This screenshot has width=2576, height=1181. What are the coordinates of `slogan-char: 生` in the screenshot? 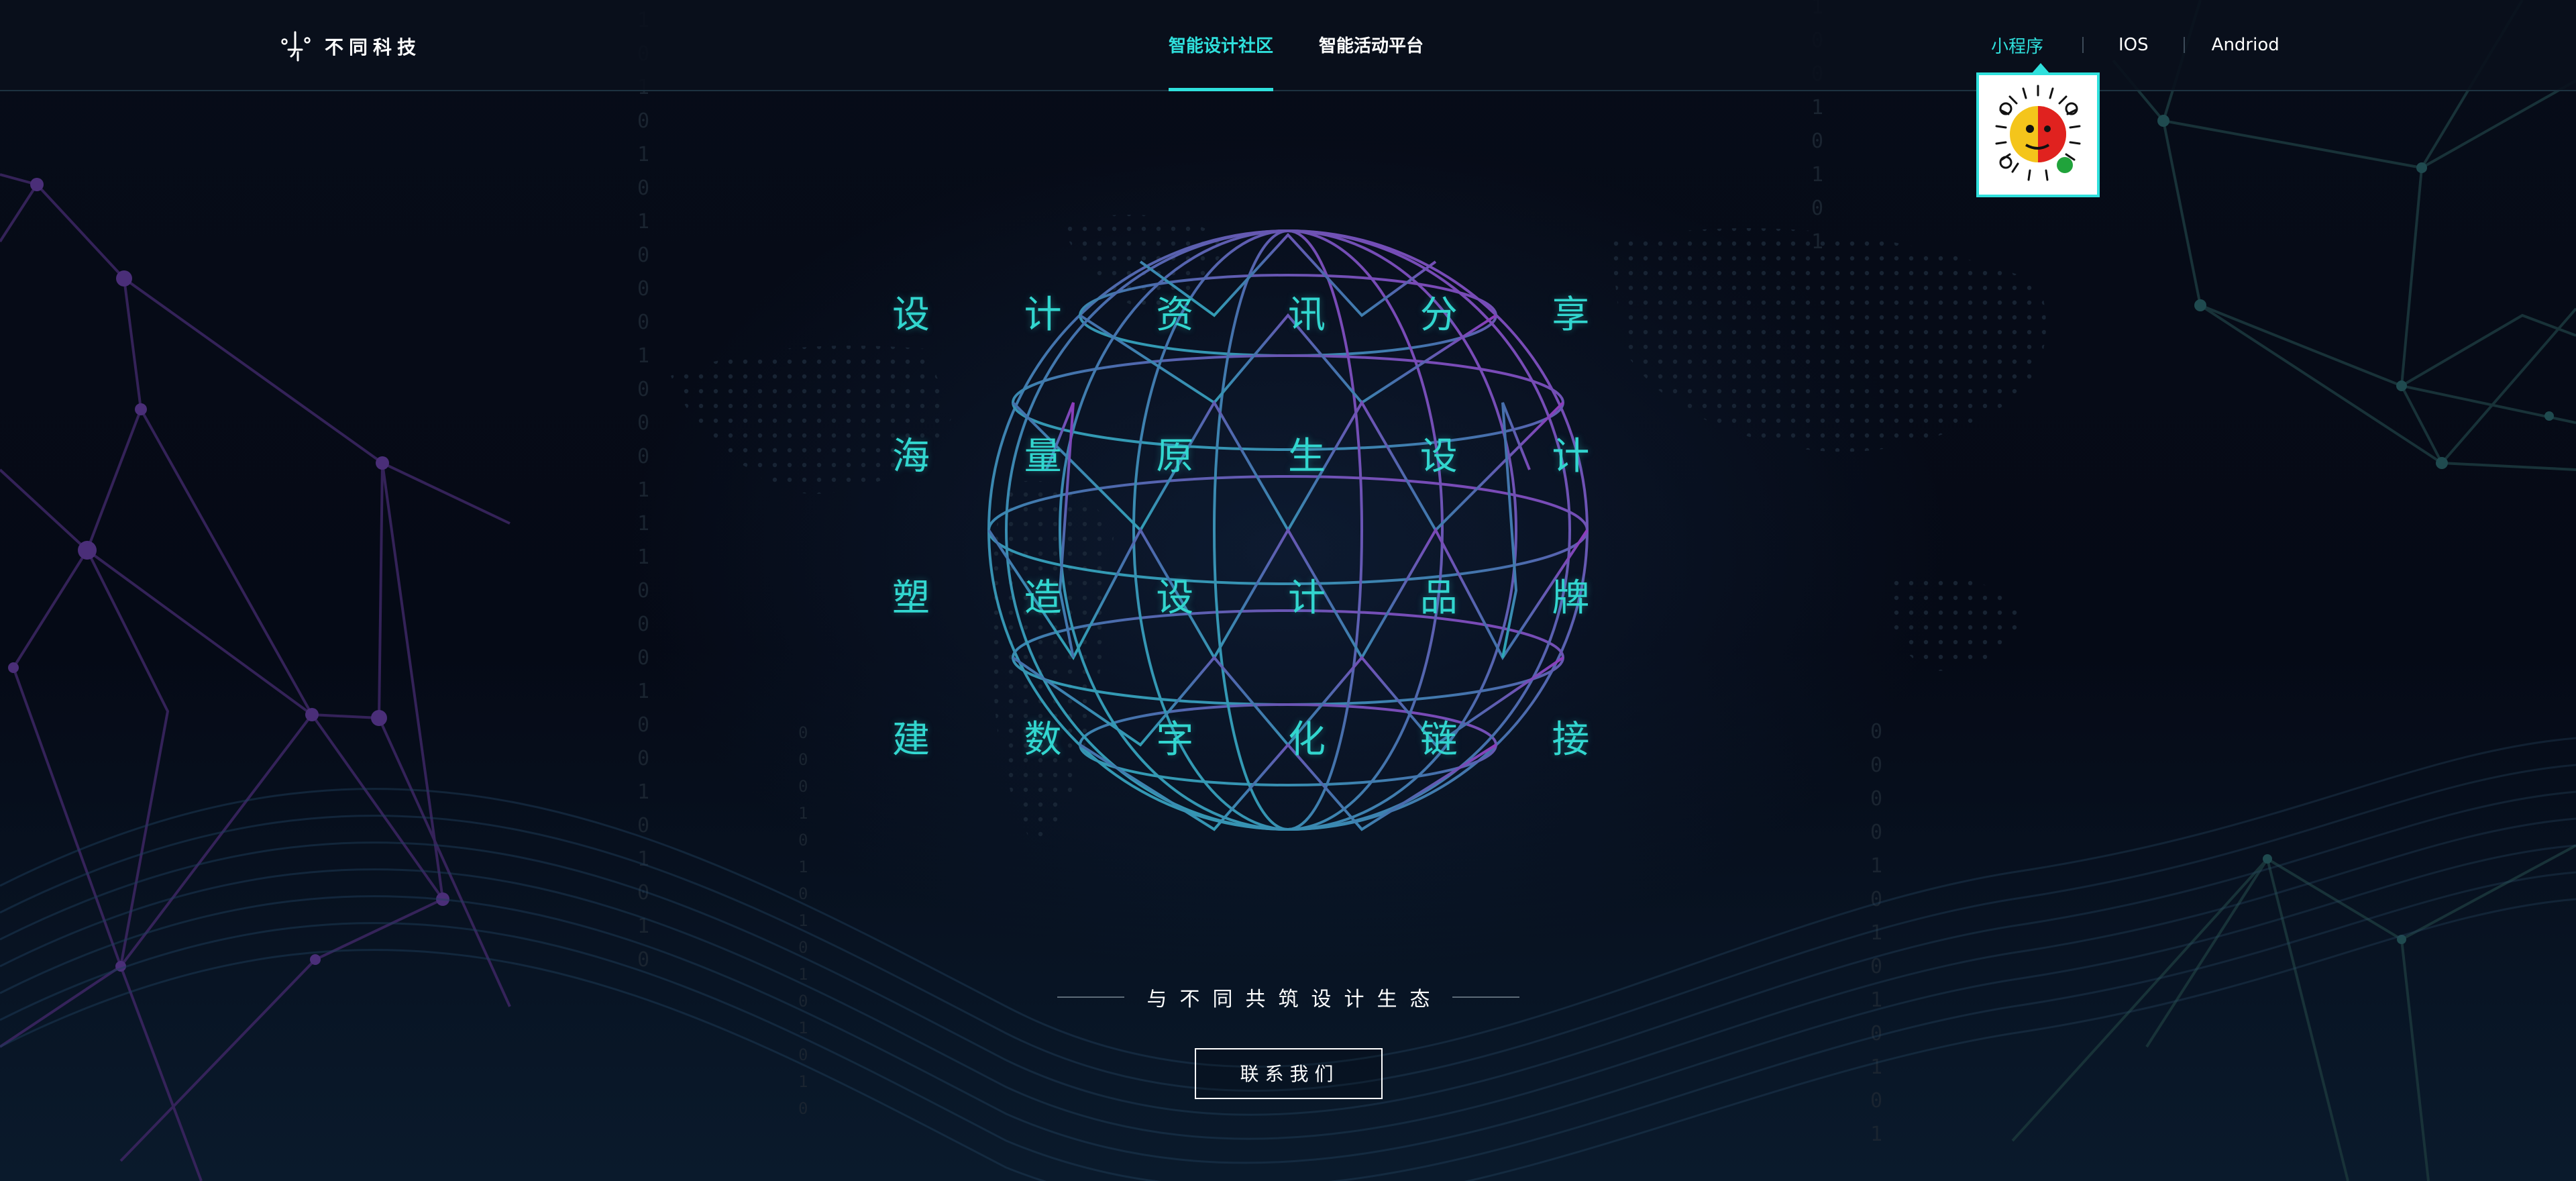 It's located at (1307, 456).